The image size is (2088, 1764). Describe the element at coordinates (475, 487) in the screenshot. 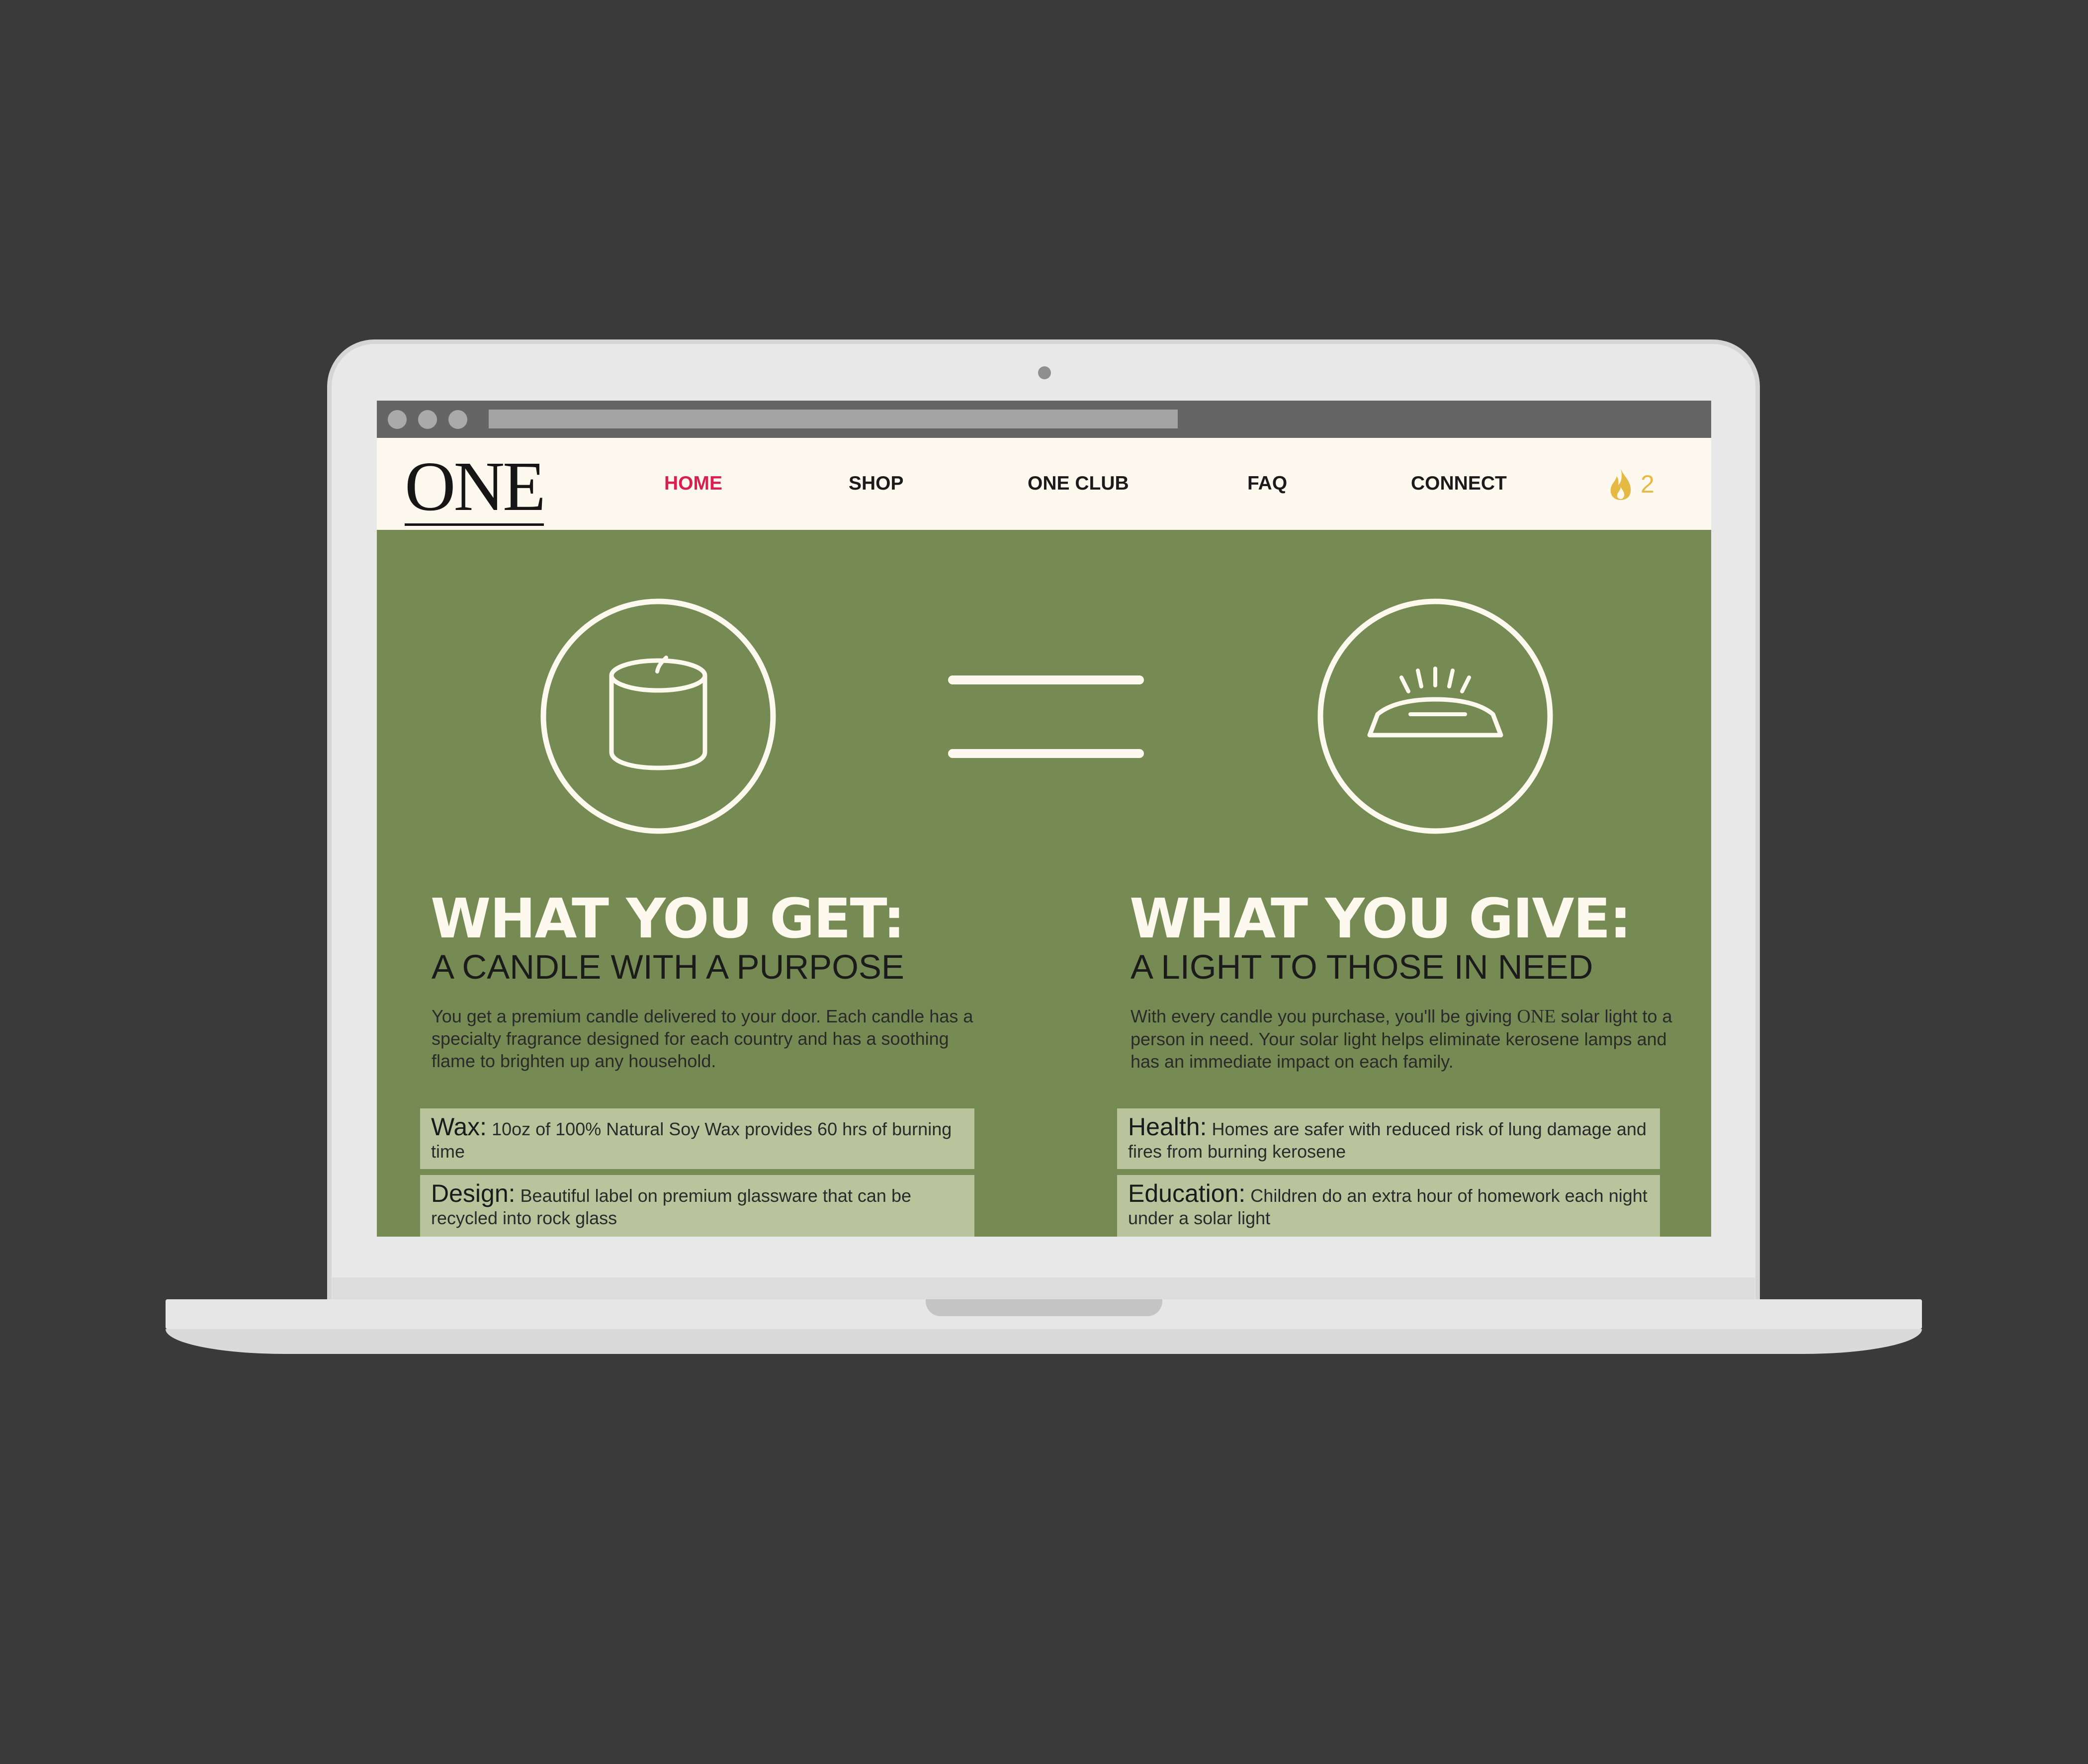

I see `site-logo: ONE` at that location.